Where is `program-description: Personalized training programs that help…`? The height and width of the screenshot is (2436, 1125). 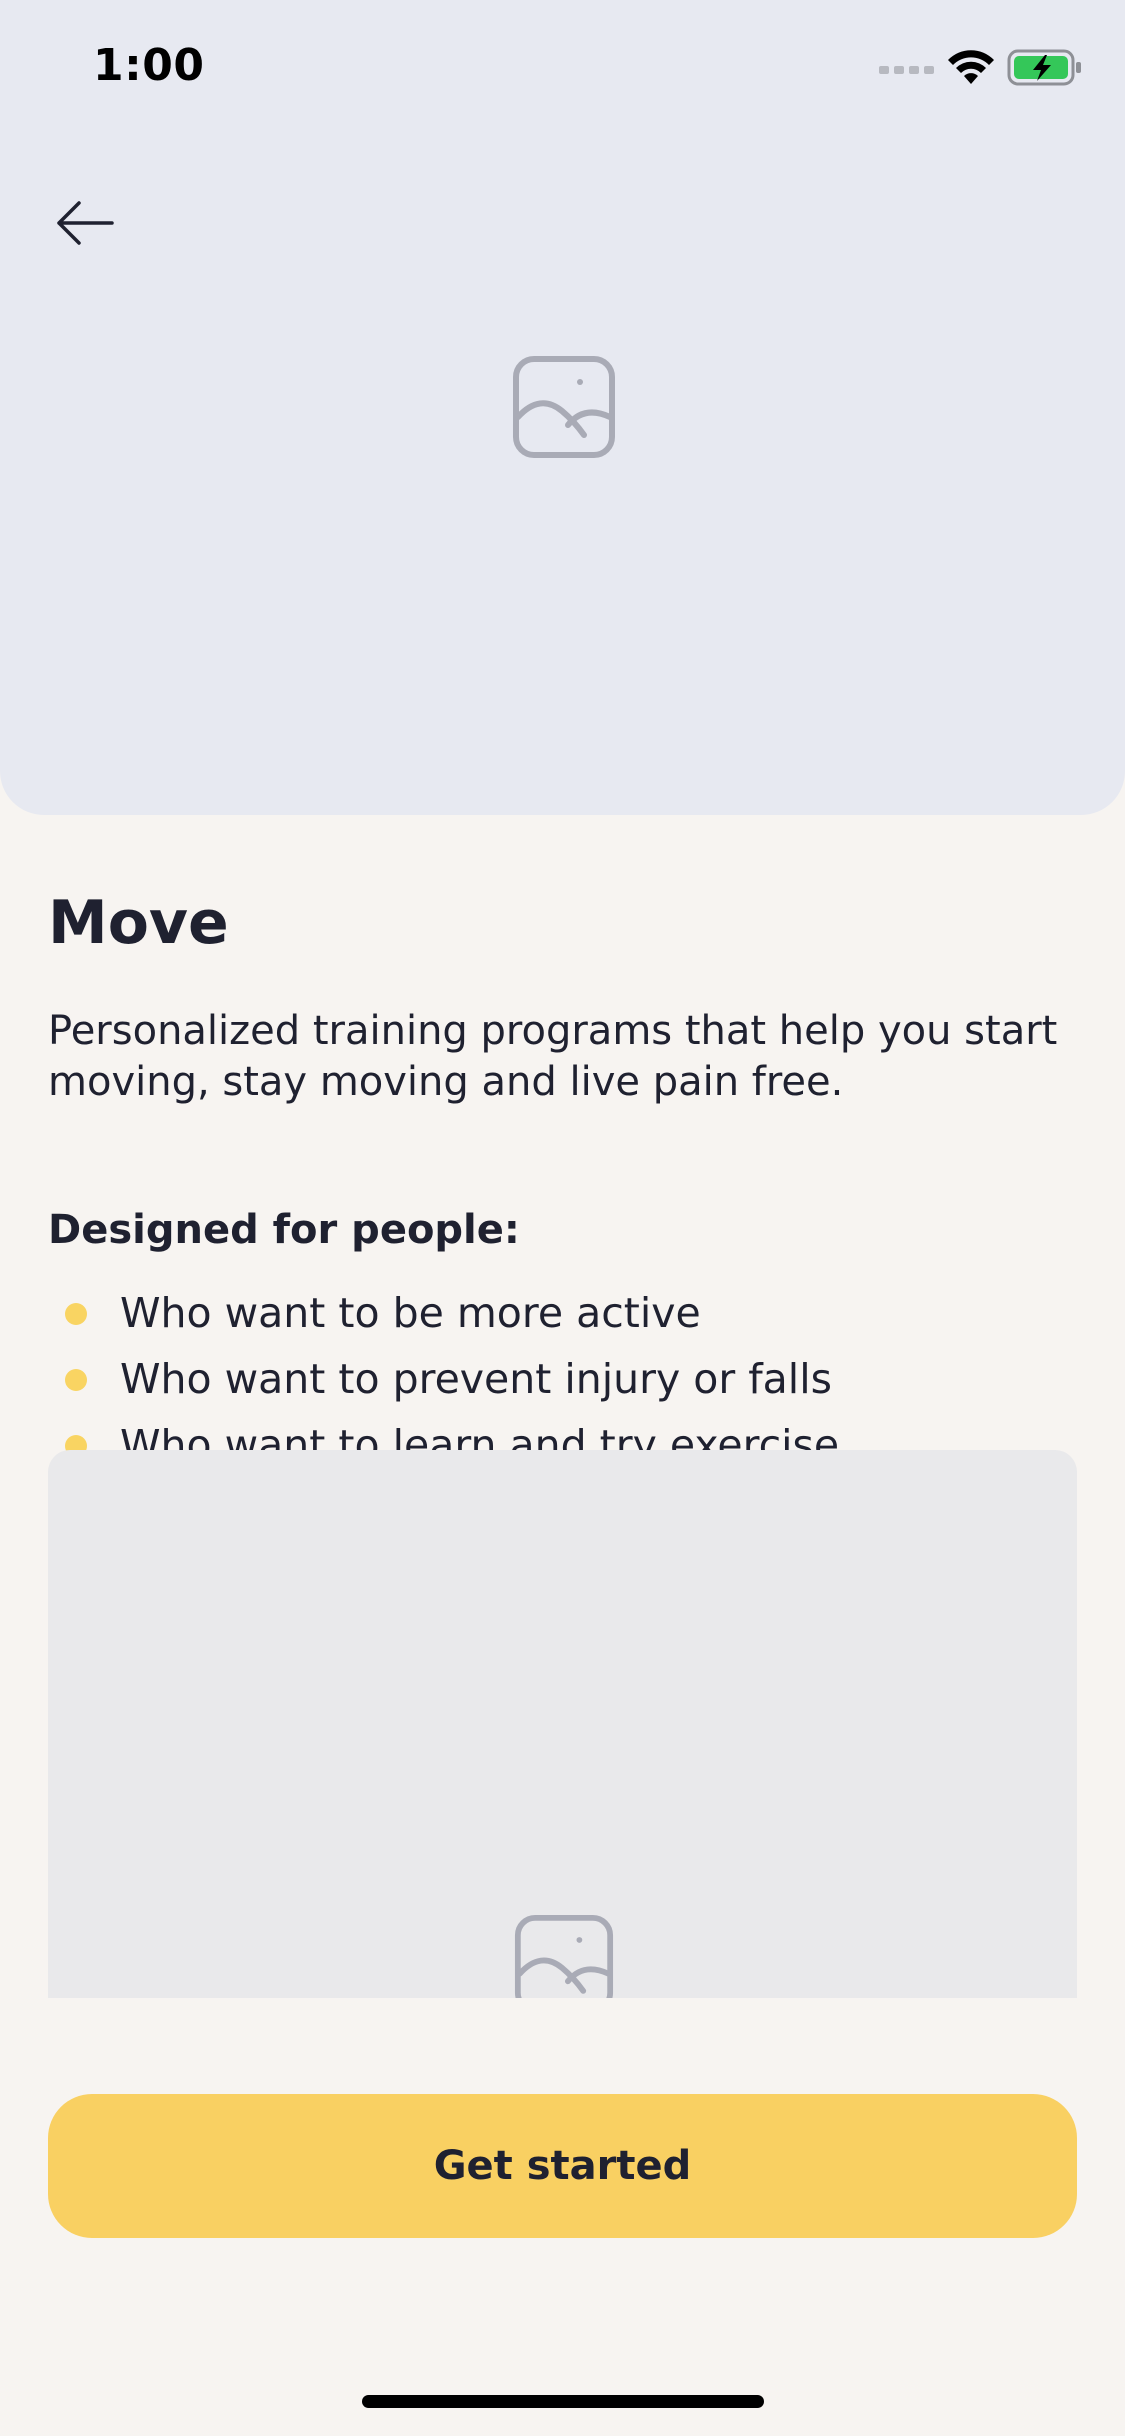 program-description: Personalized training programs that help… is located at coordinates (553, 1056).